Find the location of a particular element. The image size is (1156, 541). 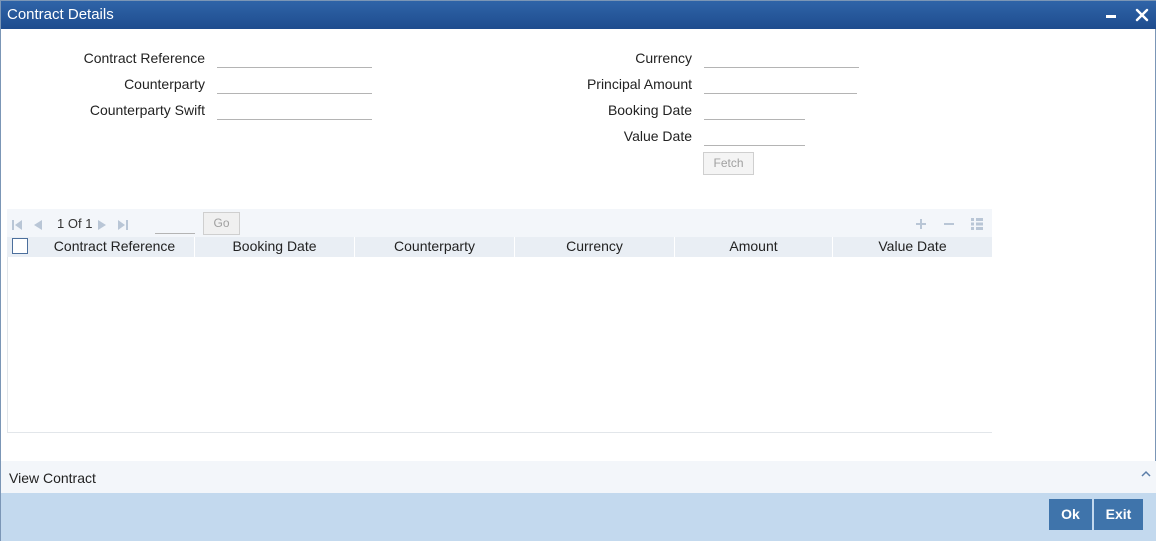

pager-current: 1 is located at coordinates (61, 223).